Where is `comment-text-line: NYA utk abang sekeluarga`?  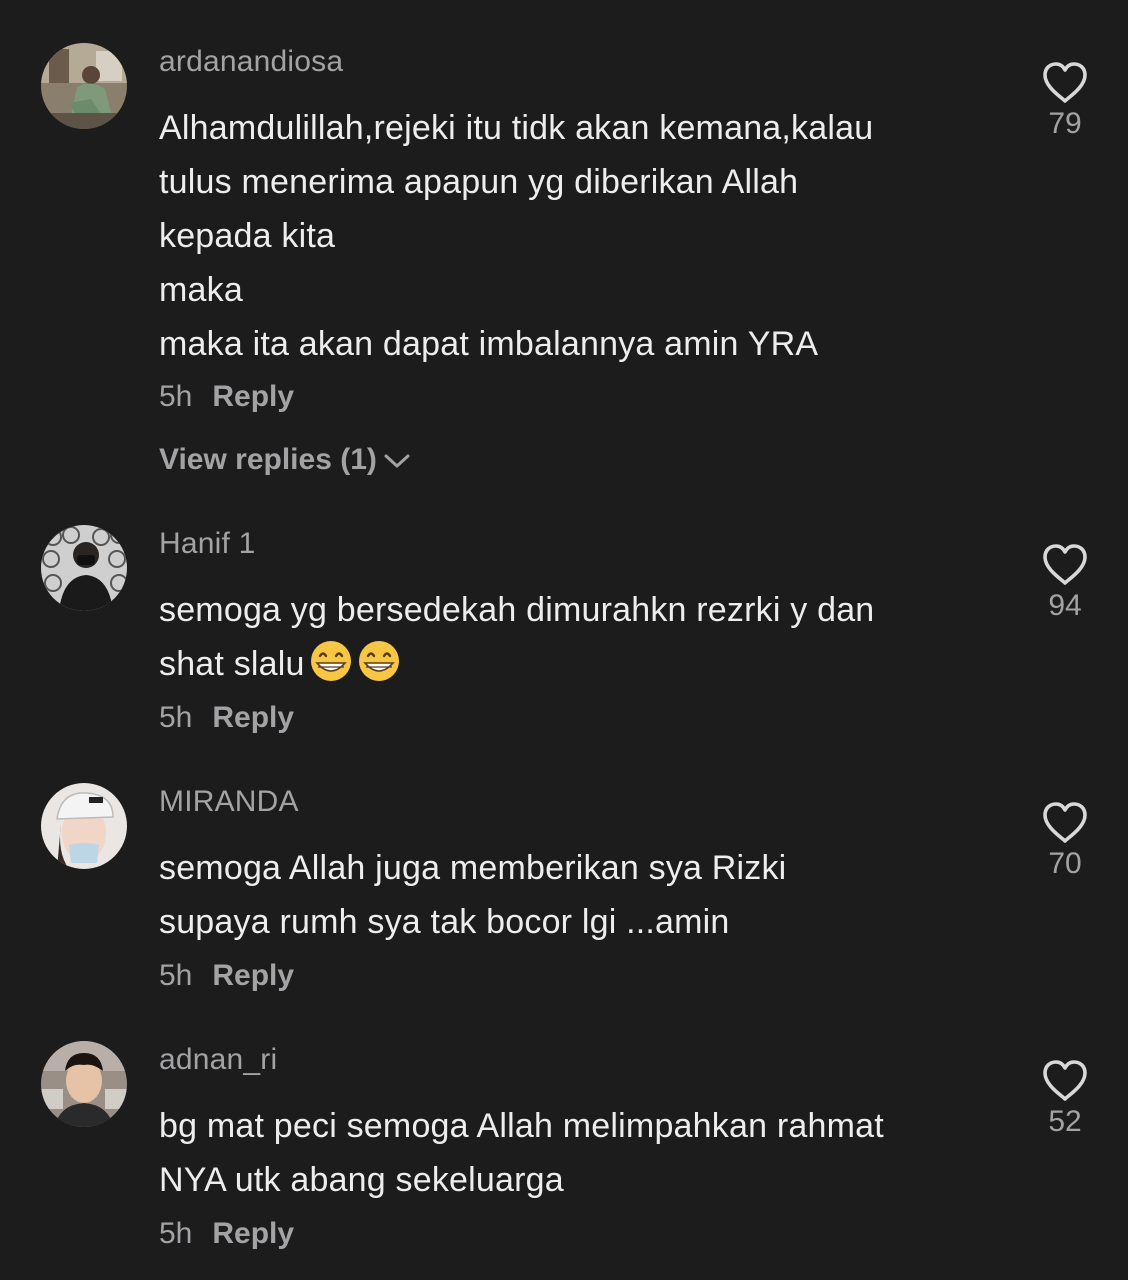
comment-text-line: NYA utk abang sekeluarga is located at coordinates (361, 1180).